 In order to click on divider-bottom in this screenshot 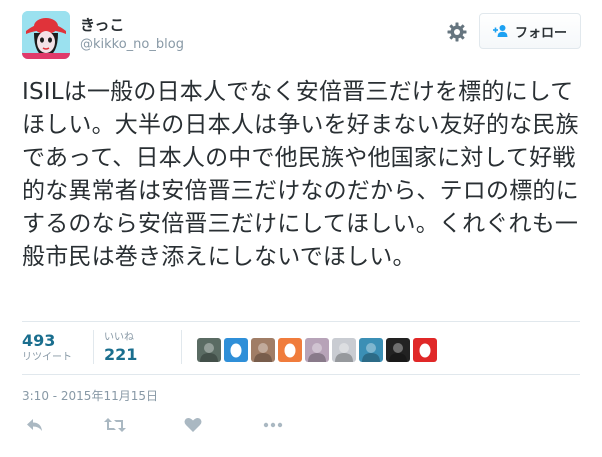, I will do `click(301, 374)`.